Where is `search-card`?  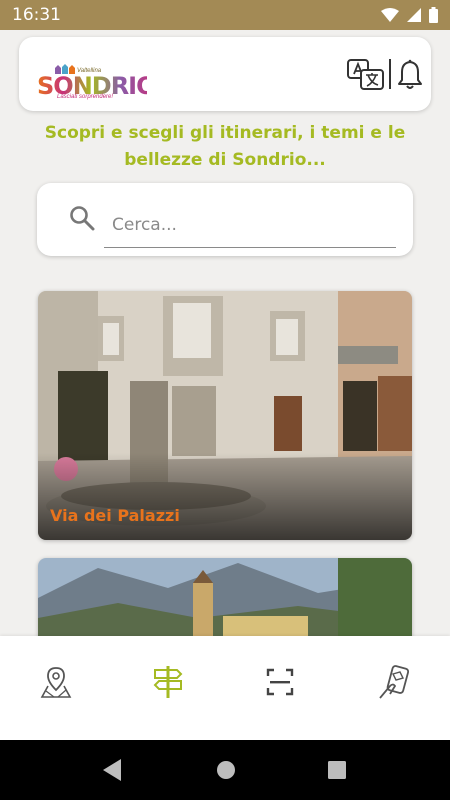
search-card is located at coordinates (225, 219).